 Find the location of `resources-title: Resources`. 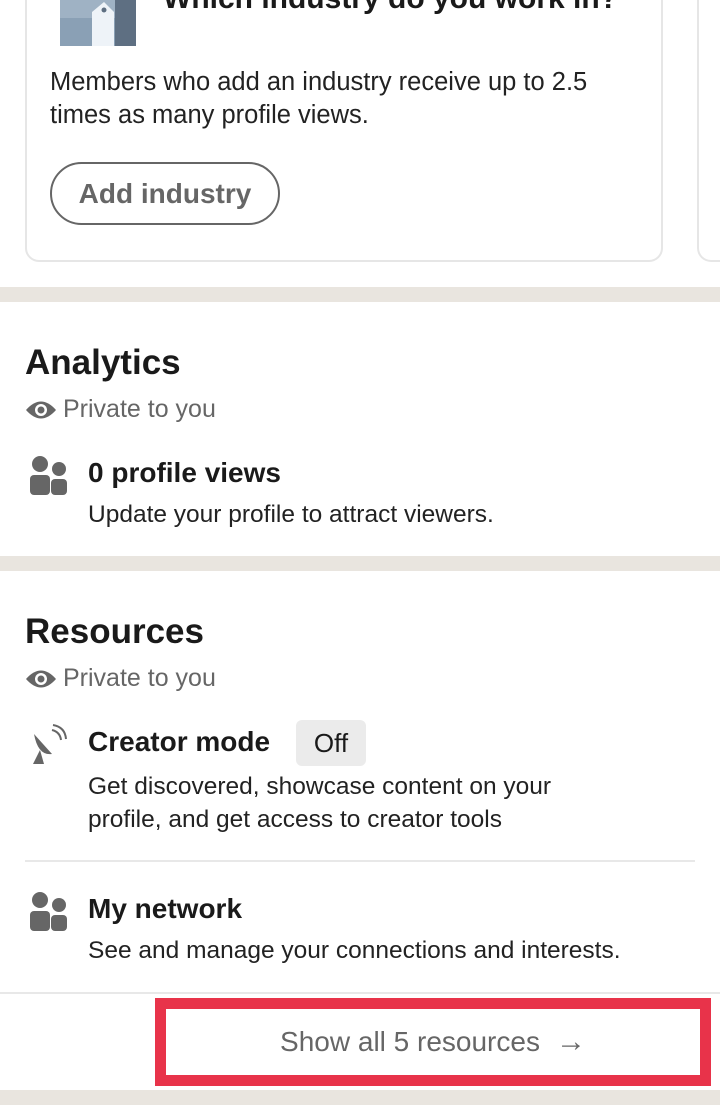

resources-title: Resources is located at coordinates (114, 631).